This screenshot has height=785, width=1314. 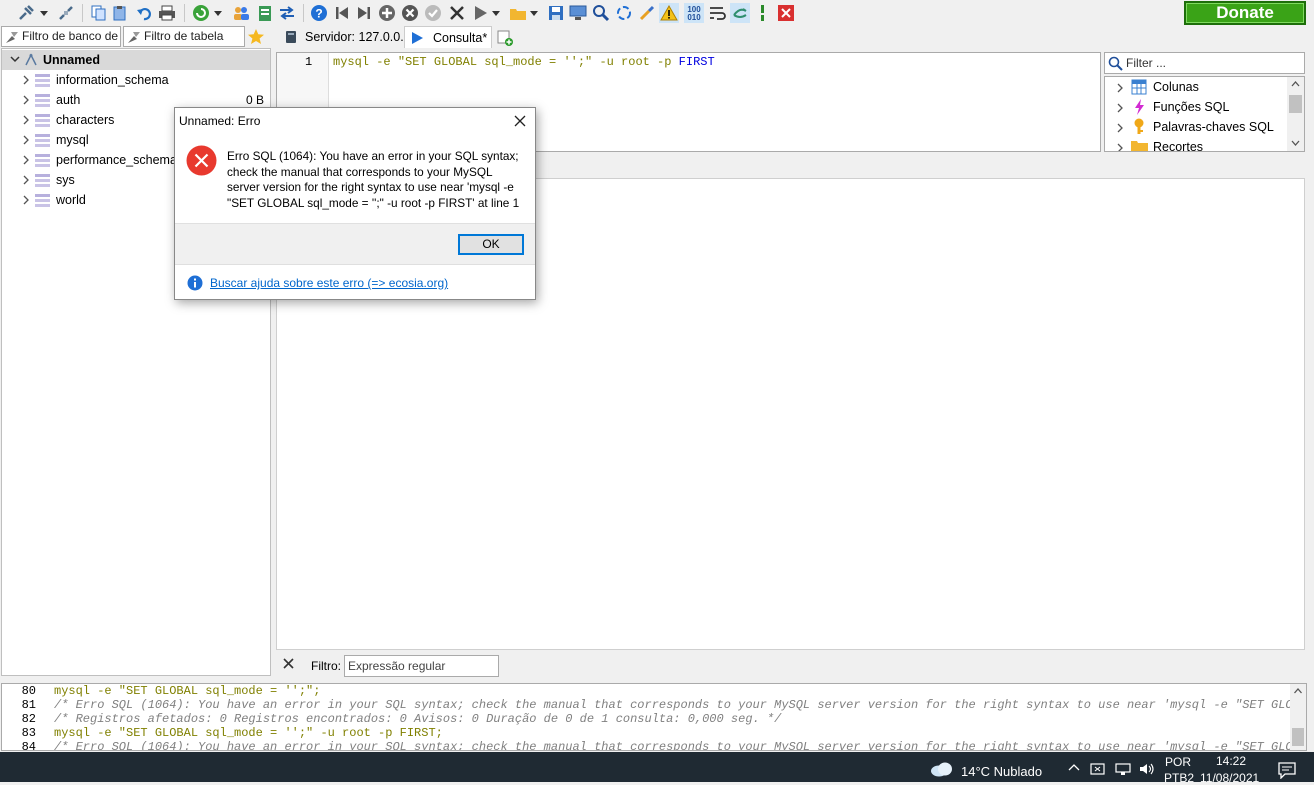 What do you see at coordinates (28, 719) in the screenshot?
I see `log-line-number: 82` at bounding box center [28, 719].